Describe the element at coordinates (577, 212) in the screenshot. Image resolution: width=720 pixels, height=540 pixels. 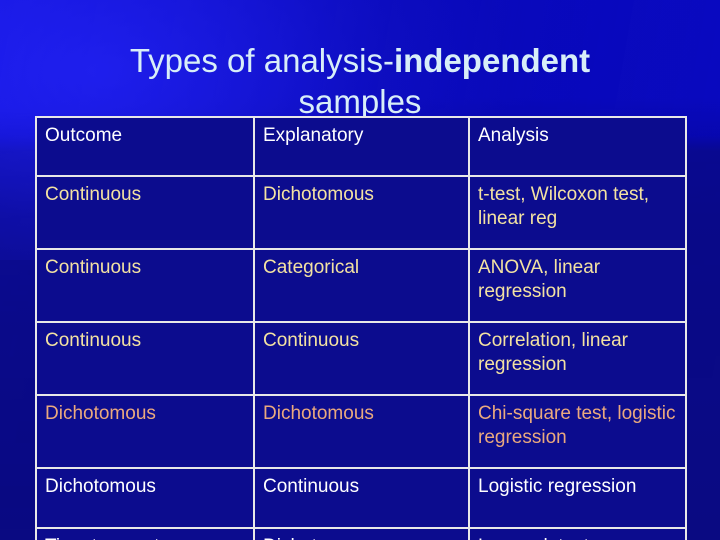
I see `cell-analysis: t-test, Wilcoxon test, linear reg` at that location.